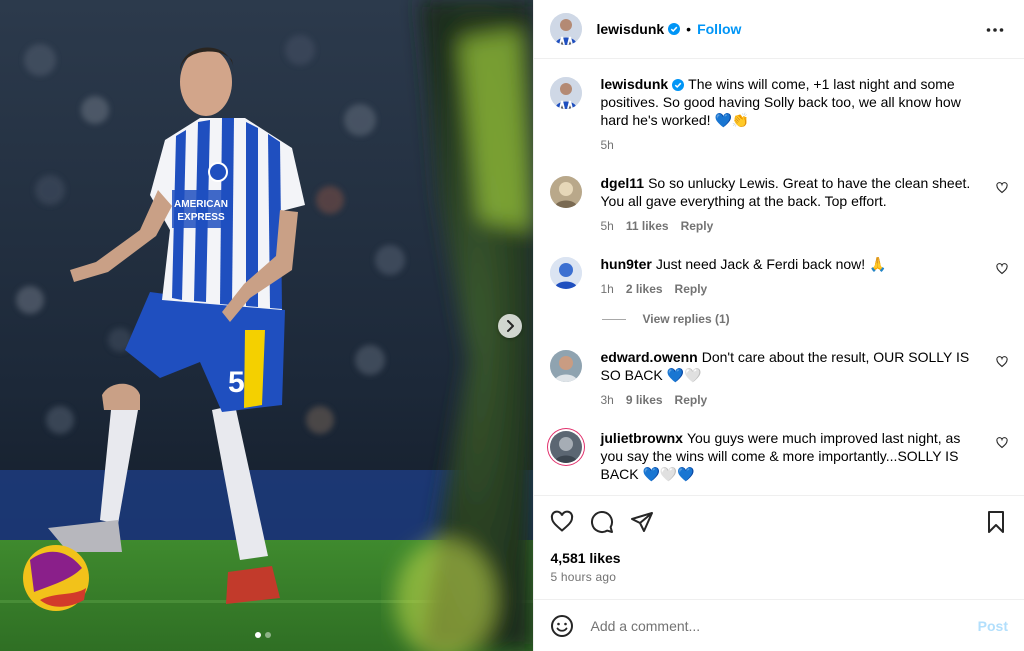 This screenshot has width=1024, height=651. I want to click on more-horizontal-icon, so click(995, 30).